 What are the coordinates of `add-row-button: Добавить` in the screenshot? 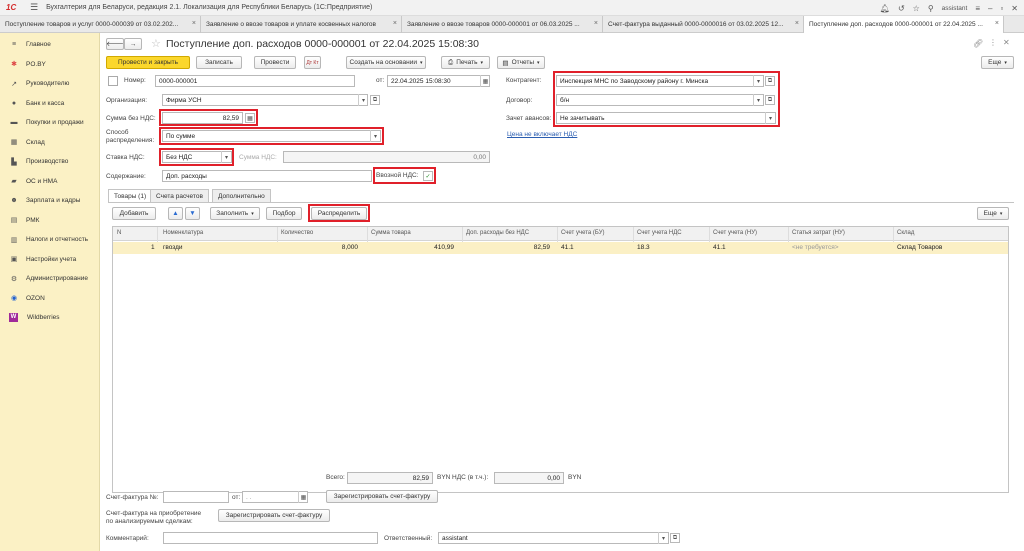 It's located at (134, 213).